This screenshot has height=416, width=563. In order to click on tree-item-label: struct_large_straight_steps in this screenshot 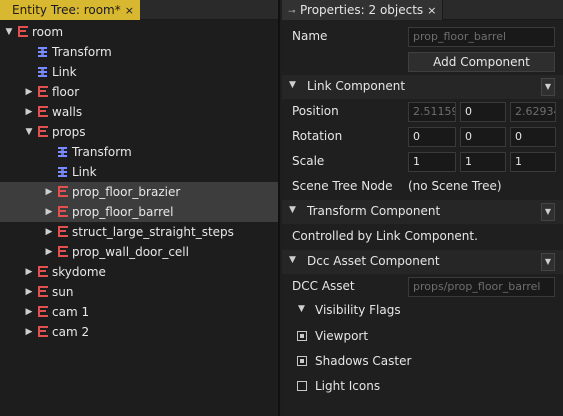, I will do `click(153, 232)`.